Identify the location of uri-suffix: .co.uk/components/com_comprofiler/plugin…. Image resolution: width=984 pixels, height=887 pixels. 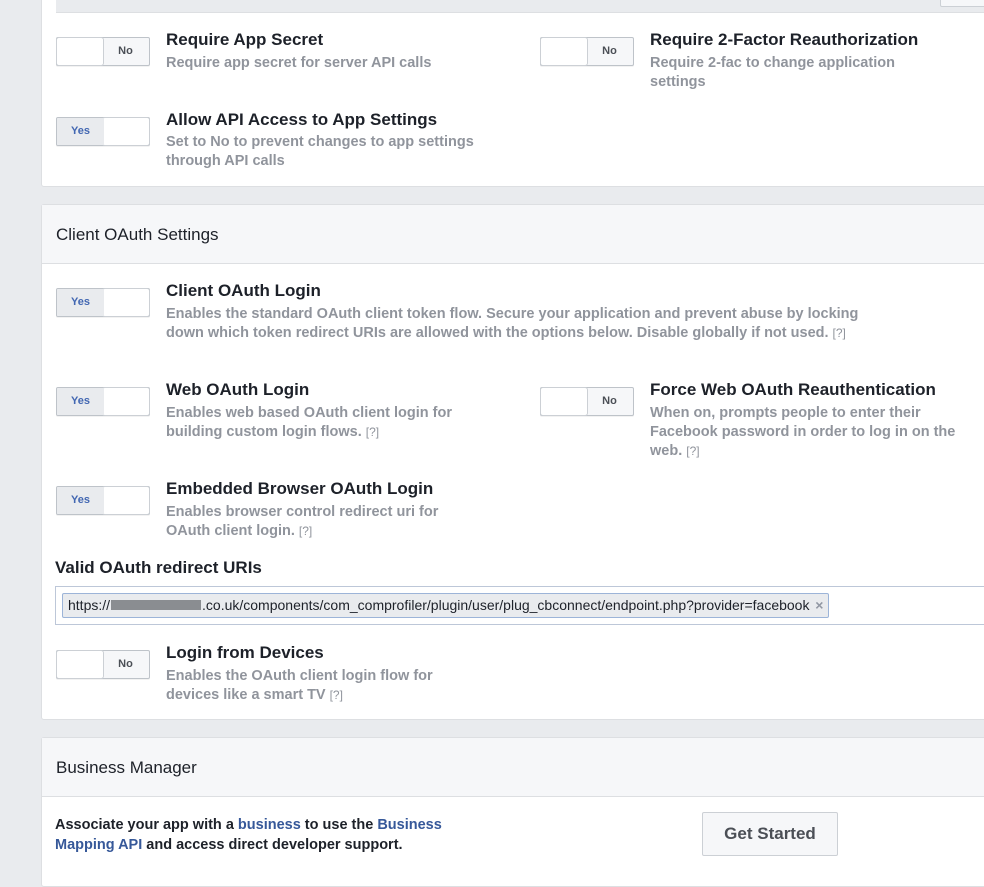
(506, 605).